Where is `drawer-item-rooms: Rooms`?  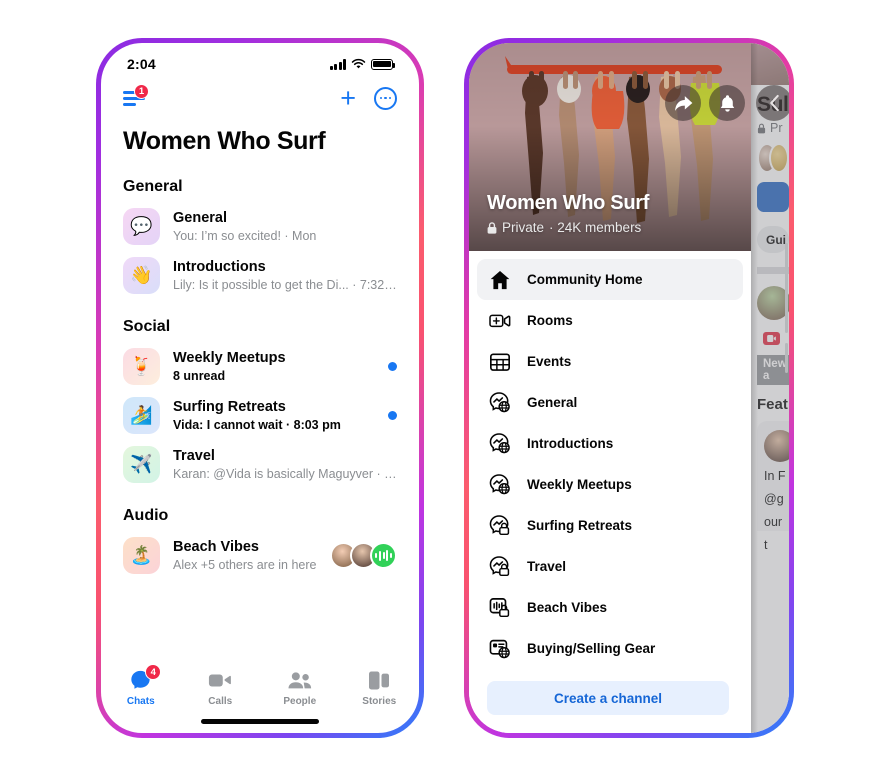 drawer-item-rooms: Rooms is located at coordinates (610, 320).